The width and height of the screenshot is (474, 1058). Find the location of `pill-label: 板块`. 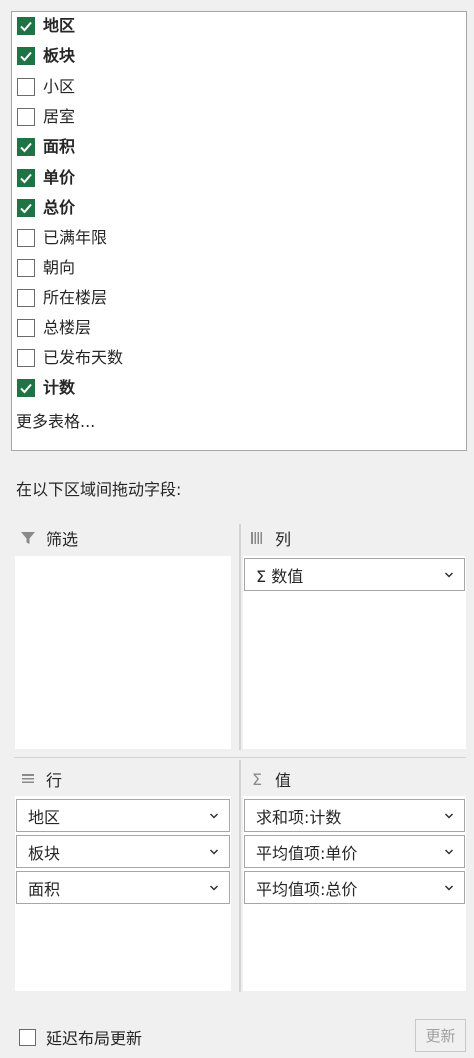

pill-label: 板块 is located at coordinates (44, 853).